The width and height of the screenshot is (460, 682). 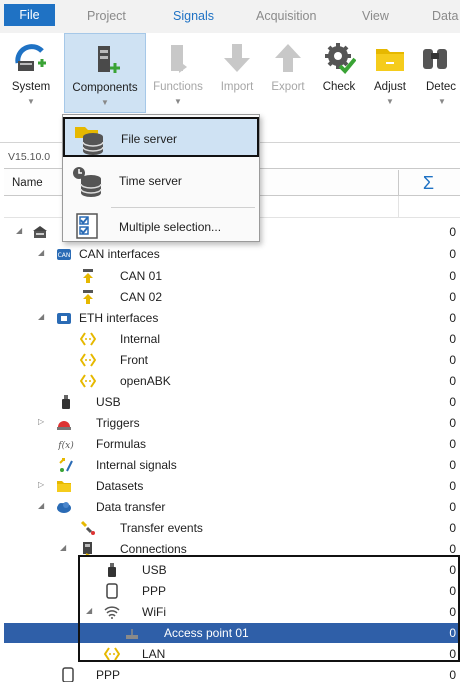 What do you see at coordinates (105, 88) in the screenshot?
I see `components-label: Components` at bounding box center [105, 88].